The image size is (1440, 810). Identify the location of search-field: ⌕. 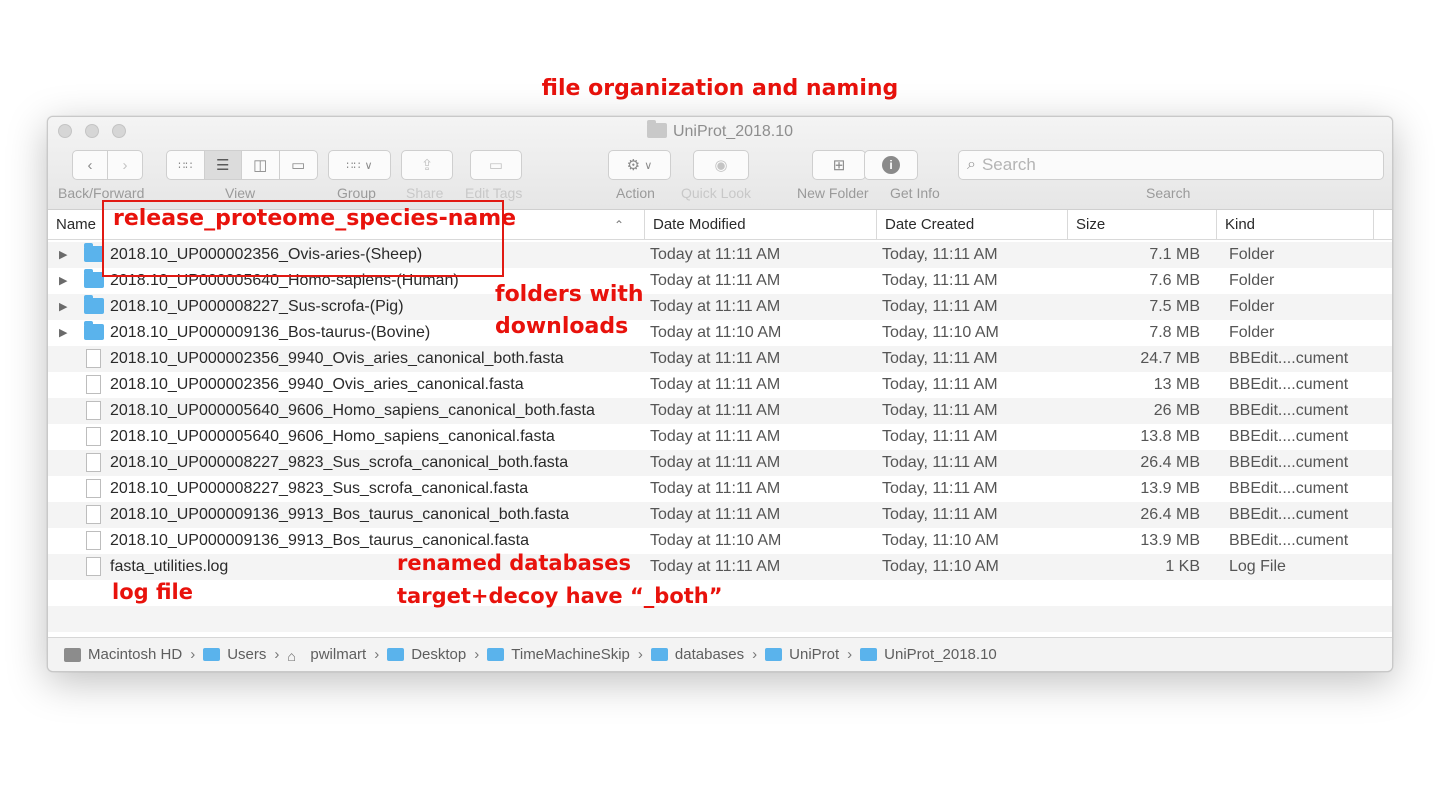
(1171, 165).